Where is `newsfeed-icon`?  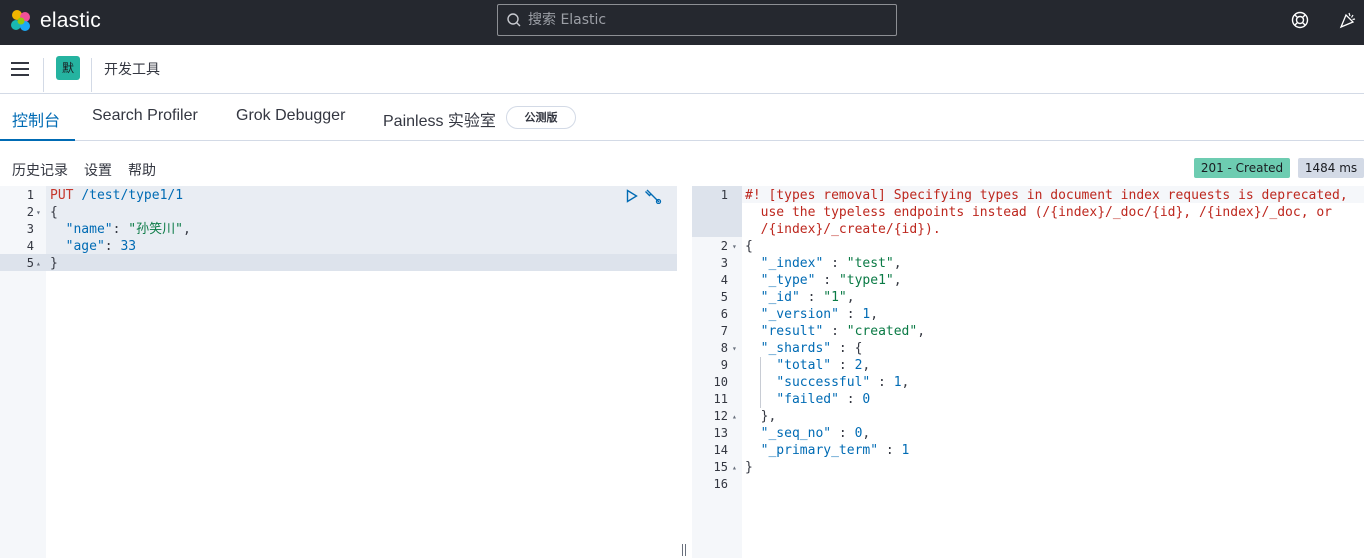
newsfeed-icon is located at coordinates (1348, 20).